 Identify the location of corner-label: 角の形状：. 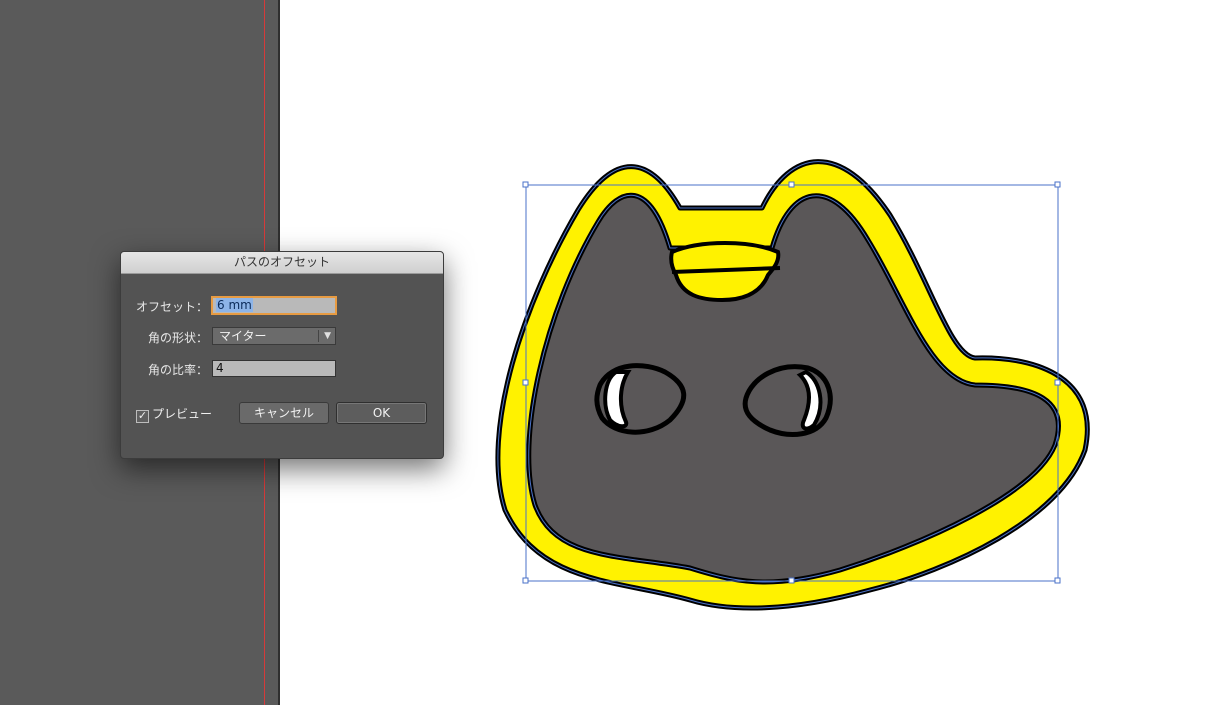
(177, 338).